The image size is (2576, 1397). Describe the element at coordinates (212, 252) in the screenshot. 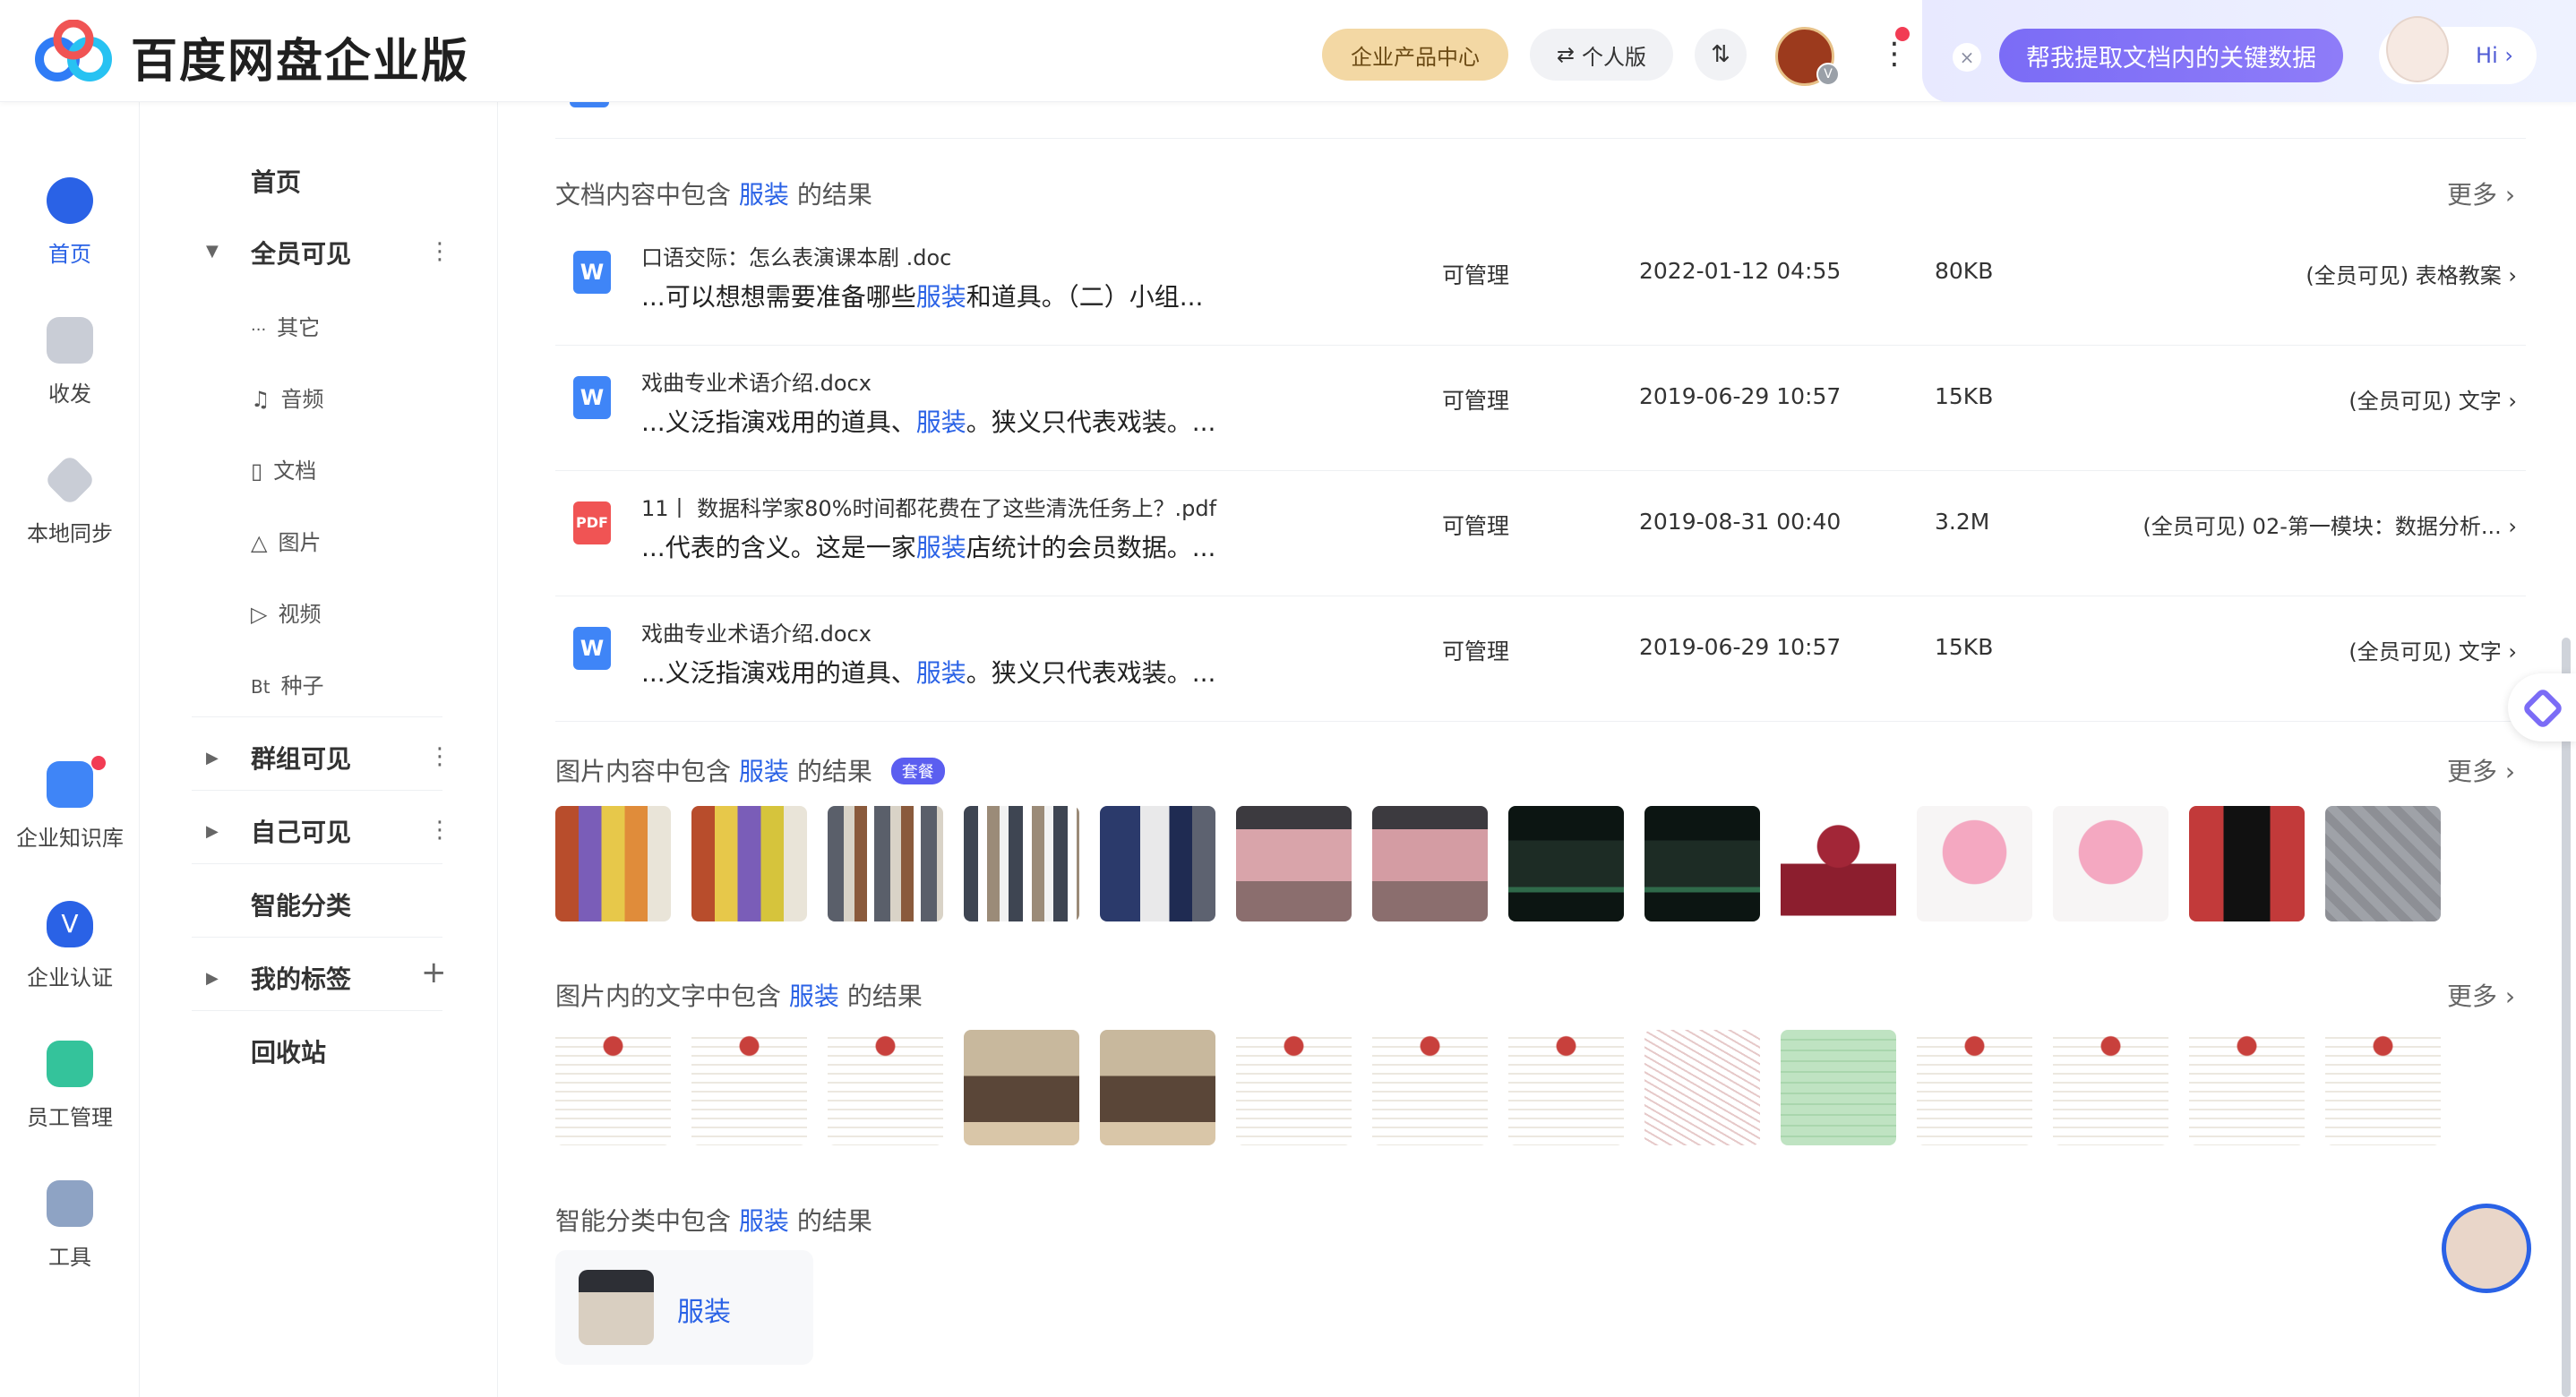

I see `collapse-arrow-icon: ▼` at that location.